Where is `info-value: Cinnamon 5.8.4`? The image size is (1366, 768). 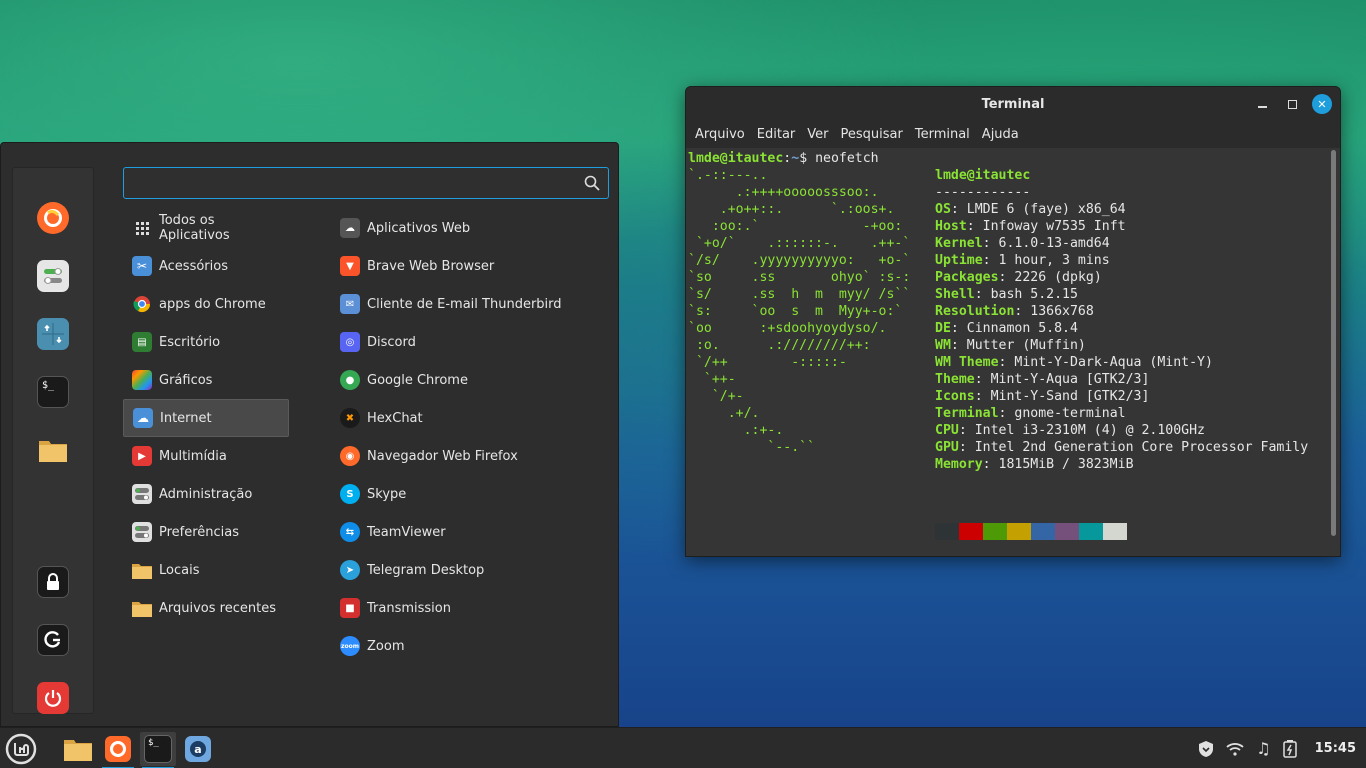
info-value: Cinnamon 5.8.4 is located at coordinates (1022, 328).